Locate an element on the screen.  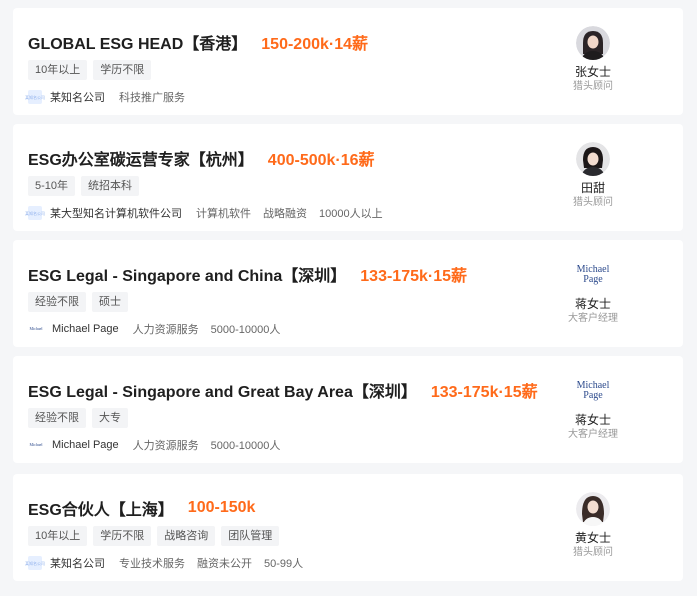
tag-skill: 战略咨询 is located at coordinates (186, 536).